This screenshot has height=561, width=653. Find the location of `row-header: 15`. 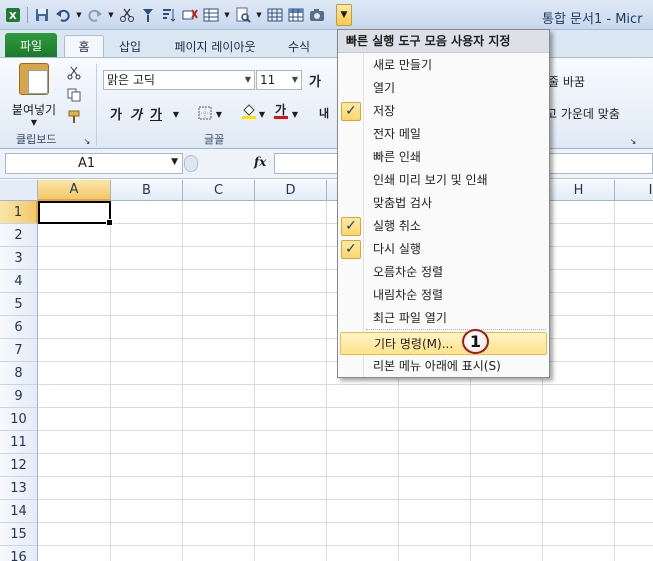

row-header: 15 is located at coordinates (19, 534).